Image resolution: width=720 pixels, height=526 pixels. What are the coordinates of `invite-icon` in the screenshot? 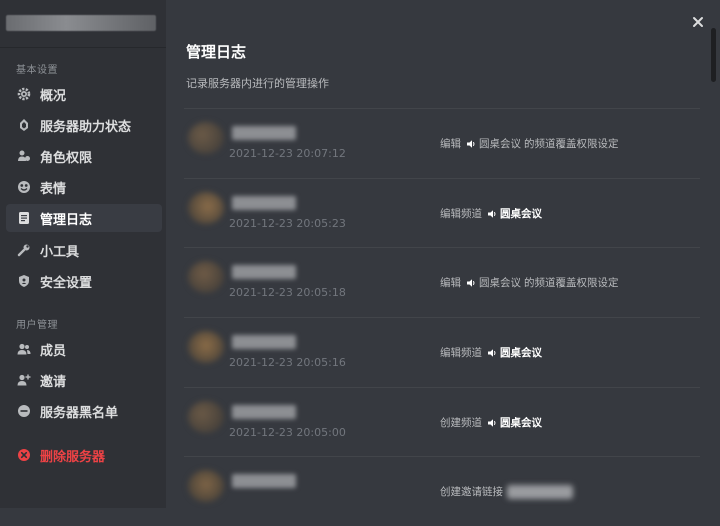 It's located at (24, 380).